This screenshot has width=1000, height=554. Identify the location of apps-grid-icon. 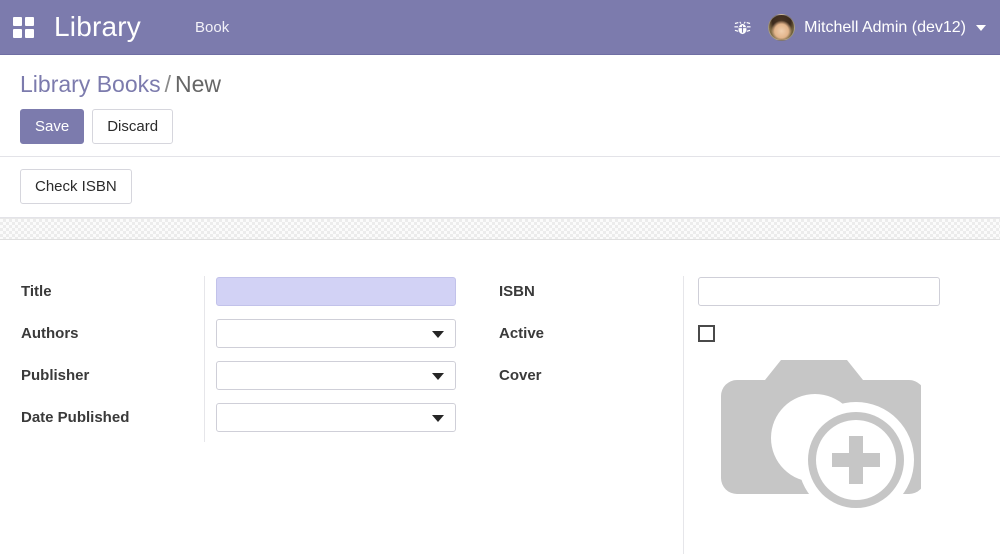
(23, 27).